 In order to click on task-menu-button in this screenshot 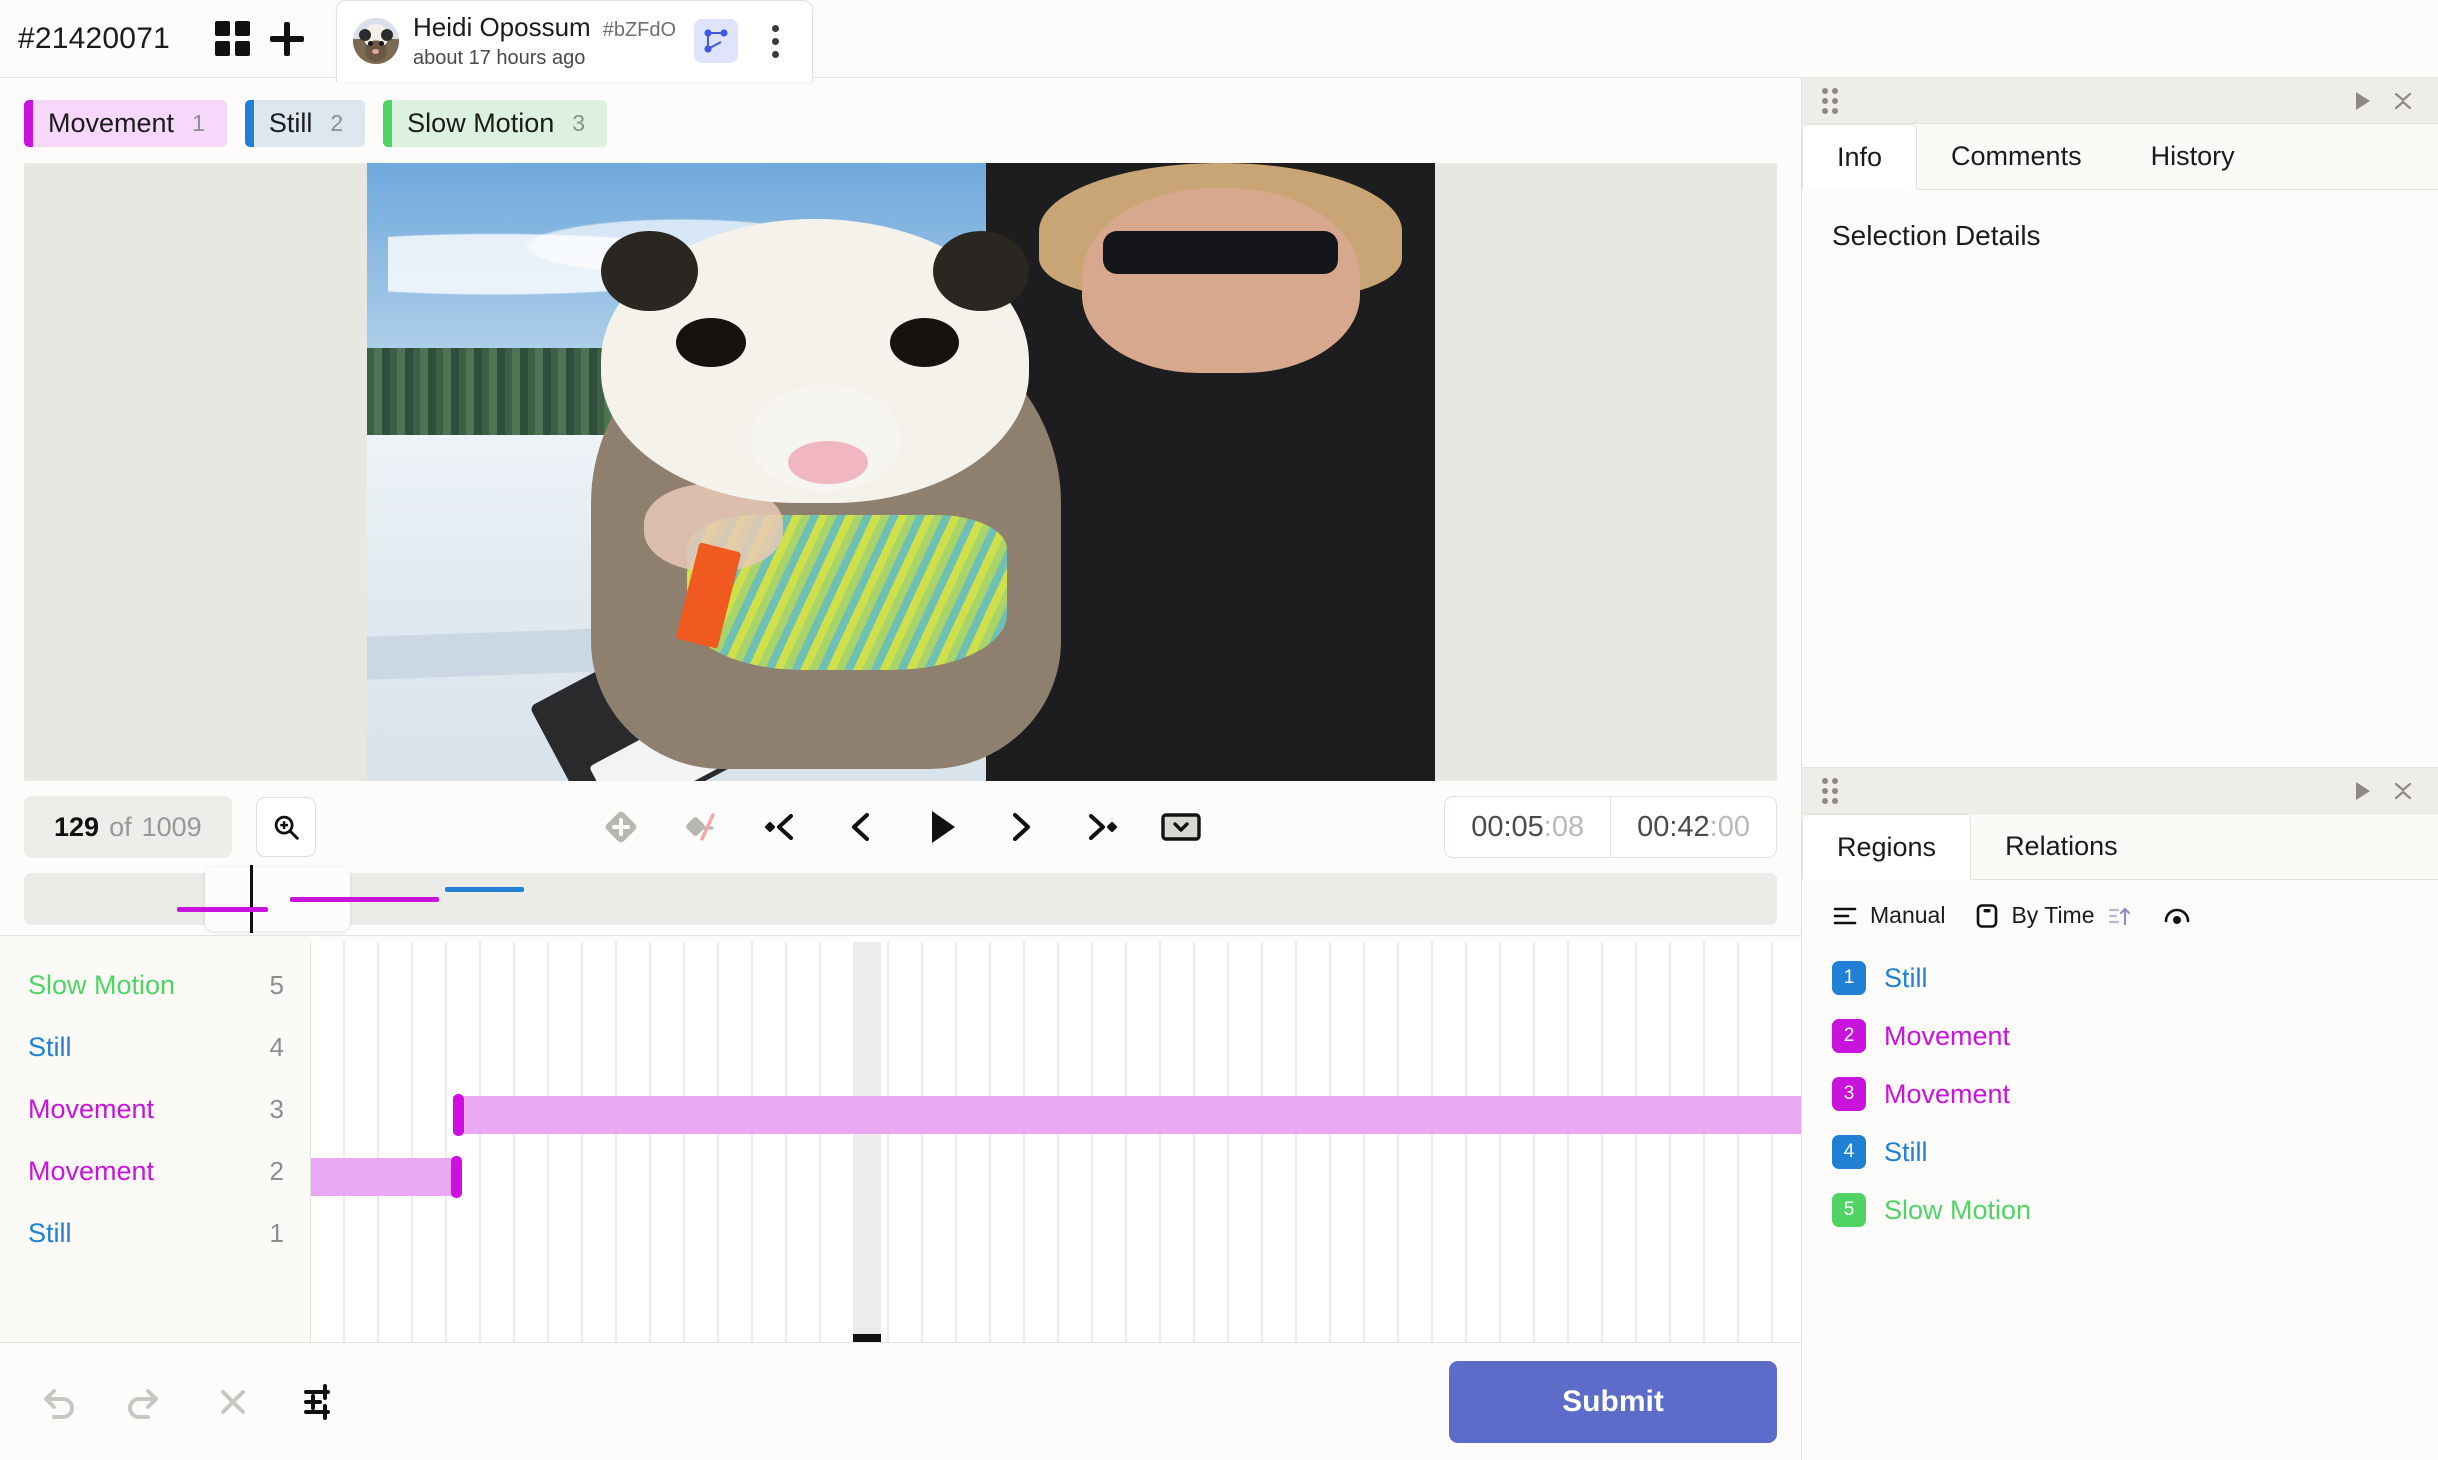, I will do `click(775, 41)`.